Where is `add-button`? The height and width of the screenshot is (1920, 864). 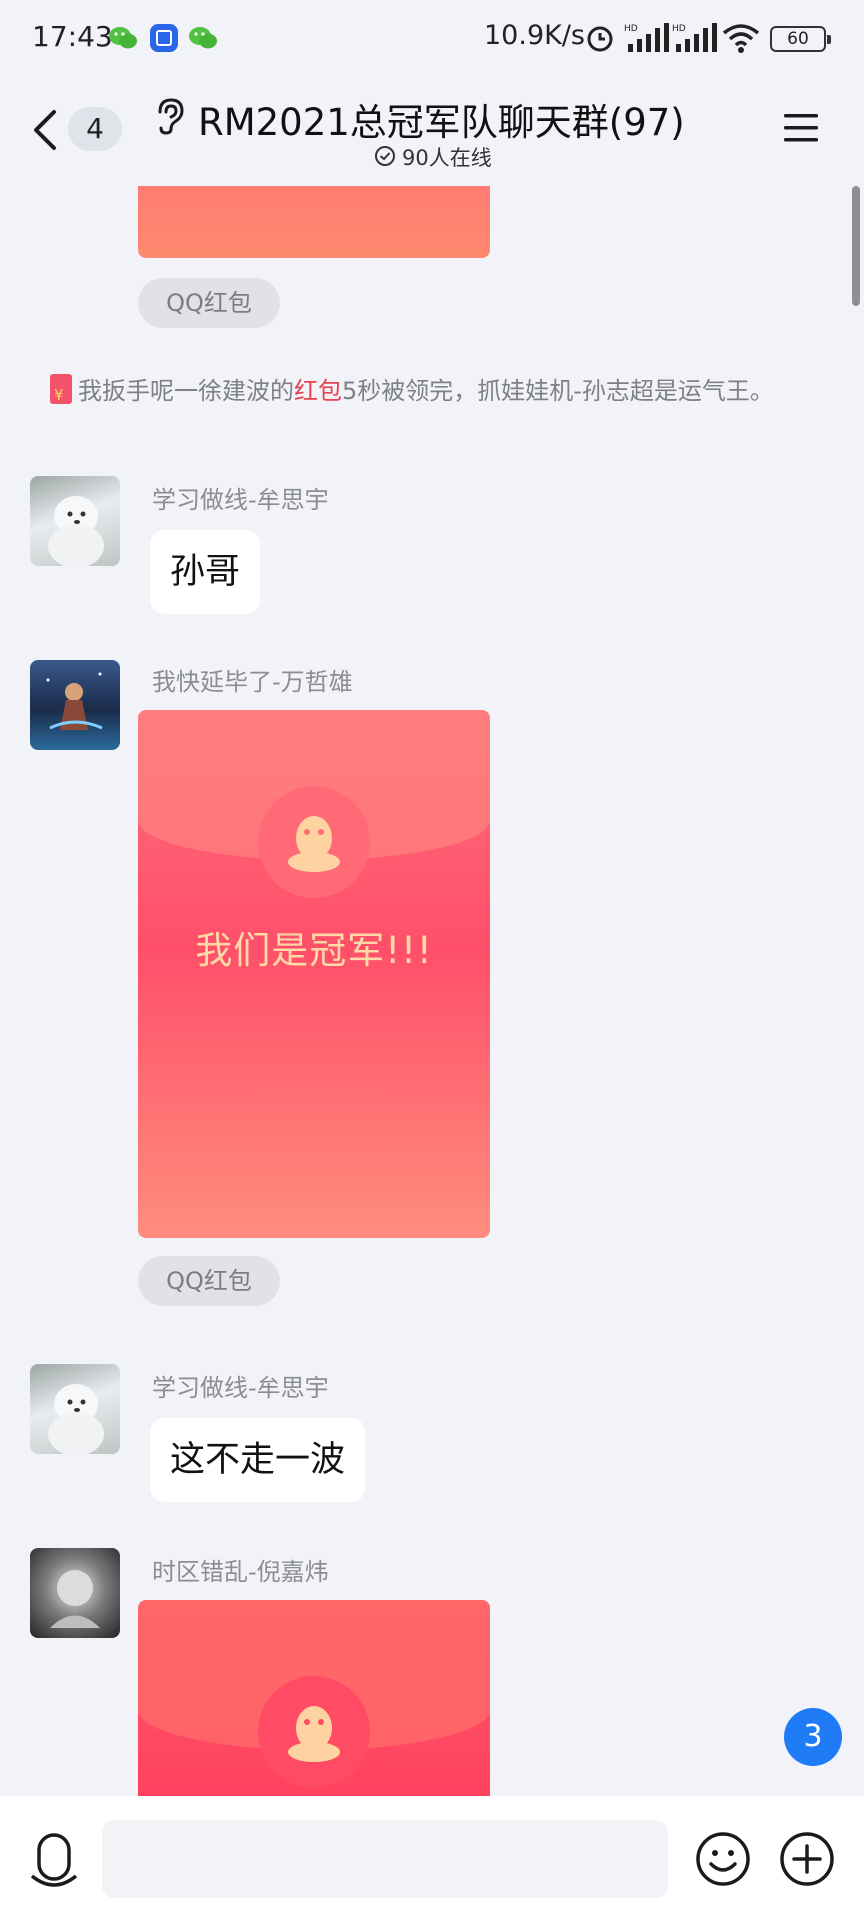 add-button is located at coordinates (807, 1859).